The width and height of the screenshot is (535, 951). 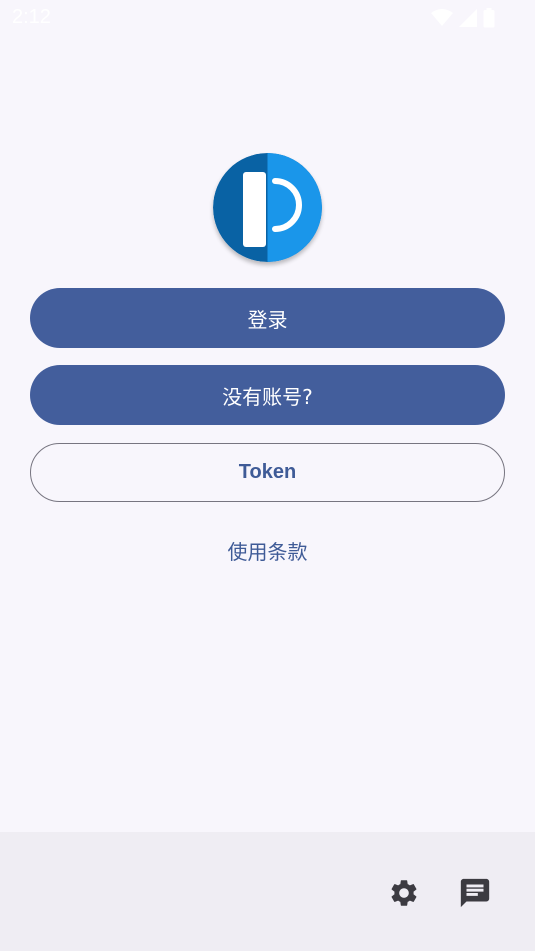 What do you see at coordinates (267, 472) in the screenshot?
I see `token-button: Token` at bounding box center [267, 472].